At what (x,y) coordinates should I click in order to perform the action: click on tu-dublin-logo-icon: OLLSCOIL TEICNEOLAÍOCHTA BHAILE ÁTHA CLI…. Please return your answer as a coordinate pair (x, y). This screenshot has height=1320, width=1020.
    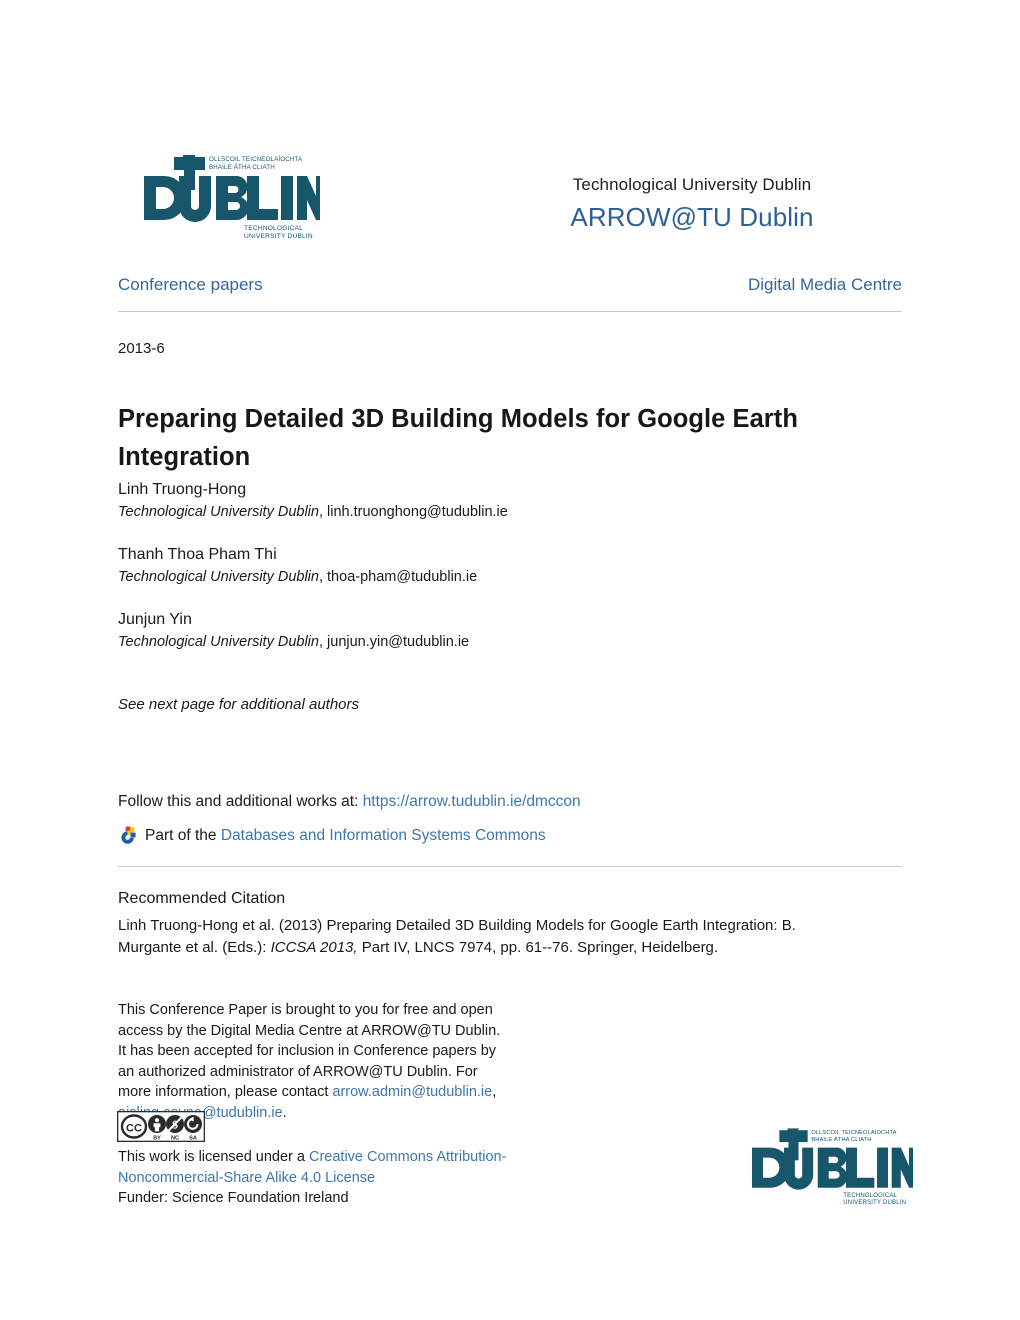
    Looking at the image, I should click on (232, 197).